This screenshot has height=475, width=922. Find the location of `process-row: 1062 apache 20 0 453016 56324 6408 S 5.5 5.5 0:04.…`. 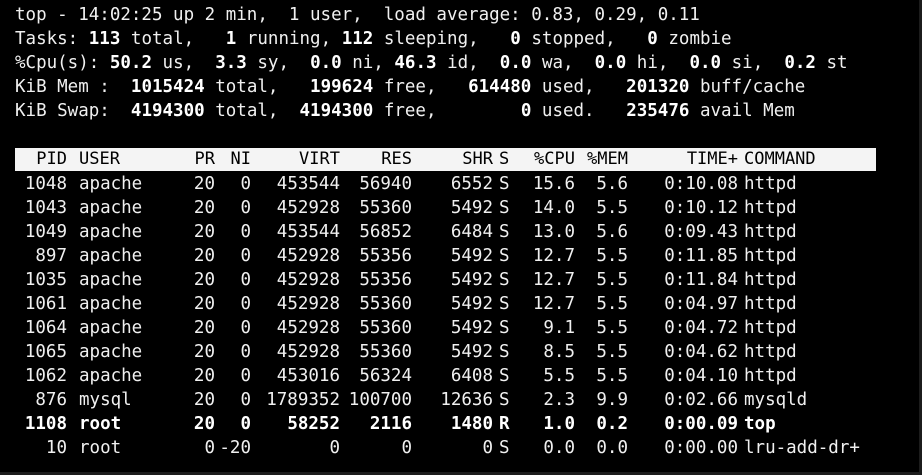

process-row: 1062 apache 20 0 453016 56324 6408 S 5.5 5.5 0:04.… is located at coordinates (445, 376).